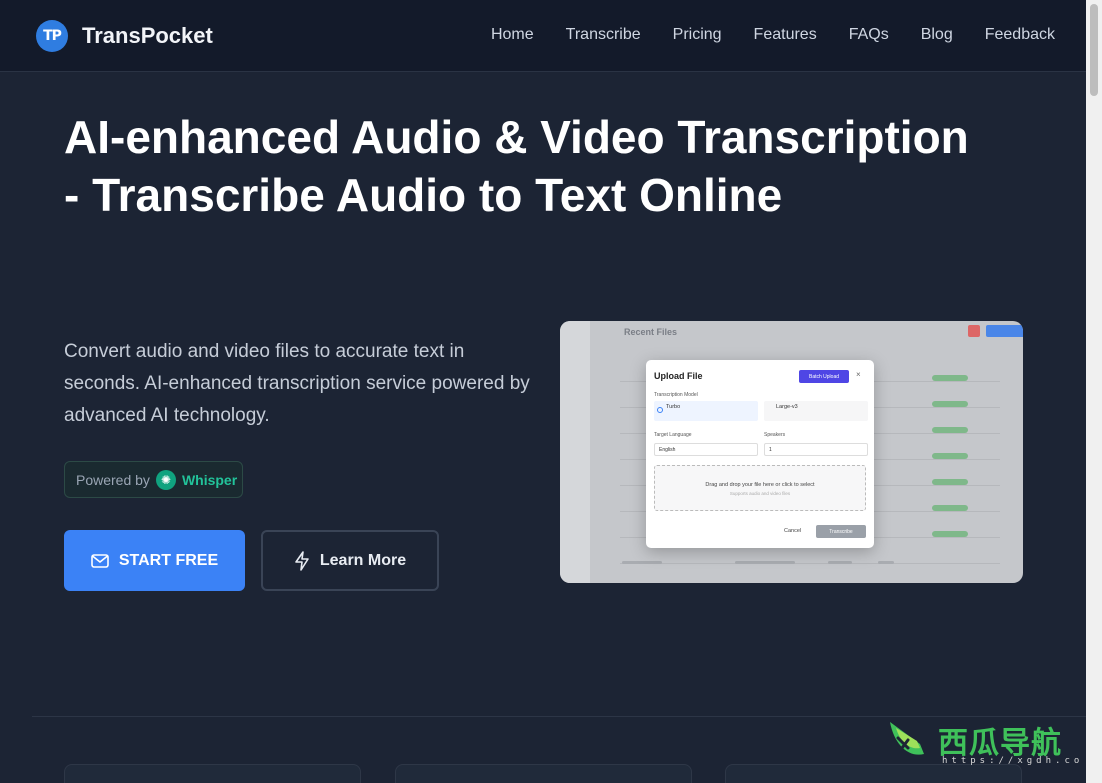  Describe the element at coordinates (984, 745) in the screenshot. I see `watermark: 西瓜导航 https://xgdh.co` at that location.